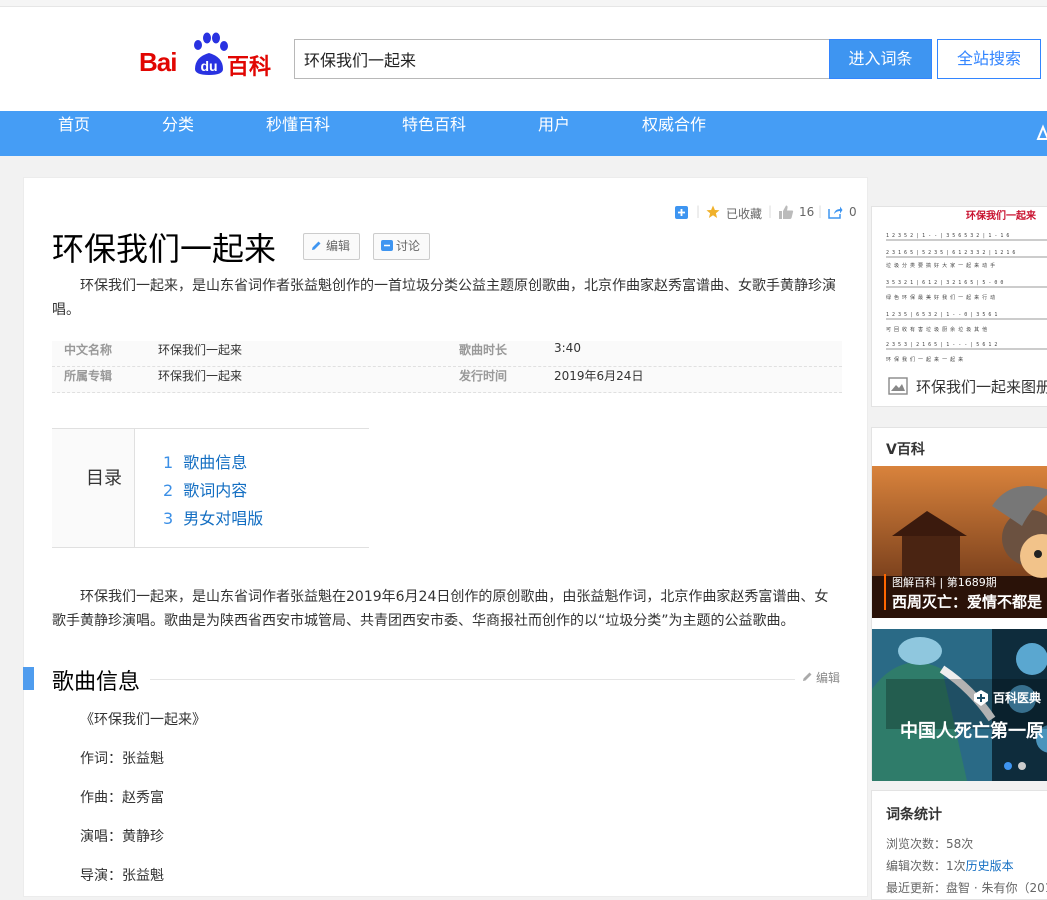 This screenshot has height=900, width=1047. What do you see at coordinates (223, 518) in the screenshot?
I see `toc-label: 男女对唱版` at bounding box center [223, 518].